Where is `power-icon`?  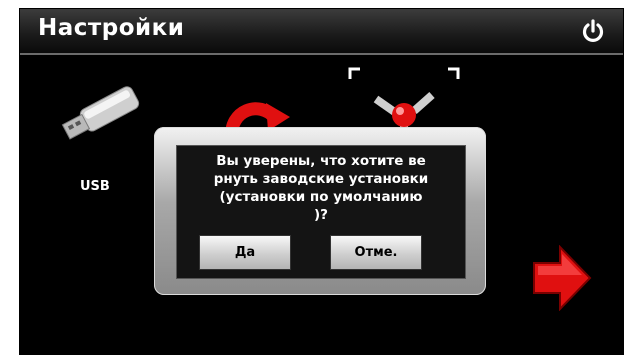 power-icon is located at coordinates (593, 31).